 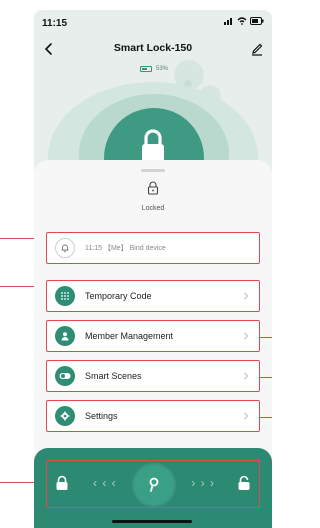 I want to click on nav-bar: Smart Lock-150, so click(x=153, y=49).